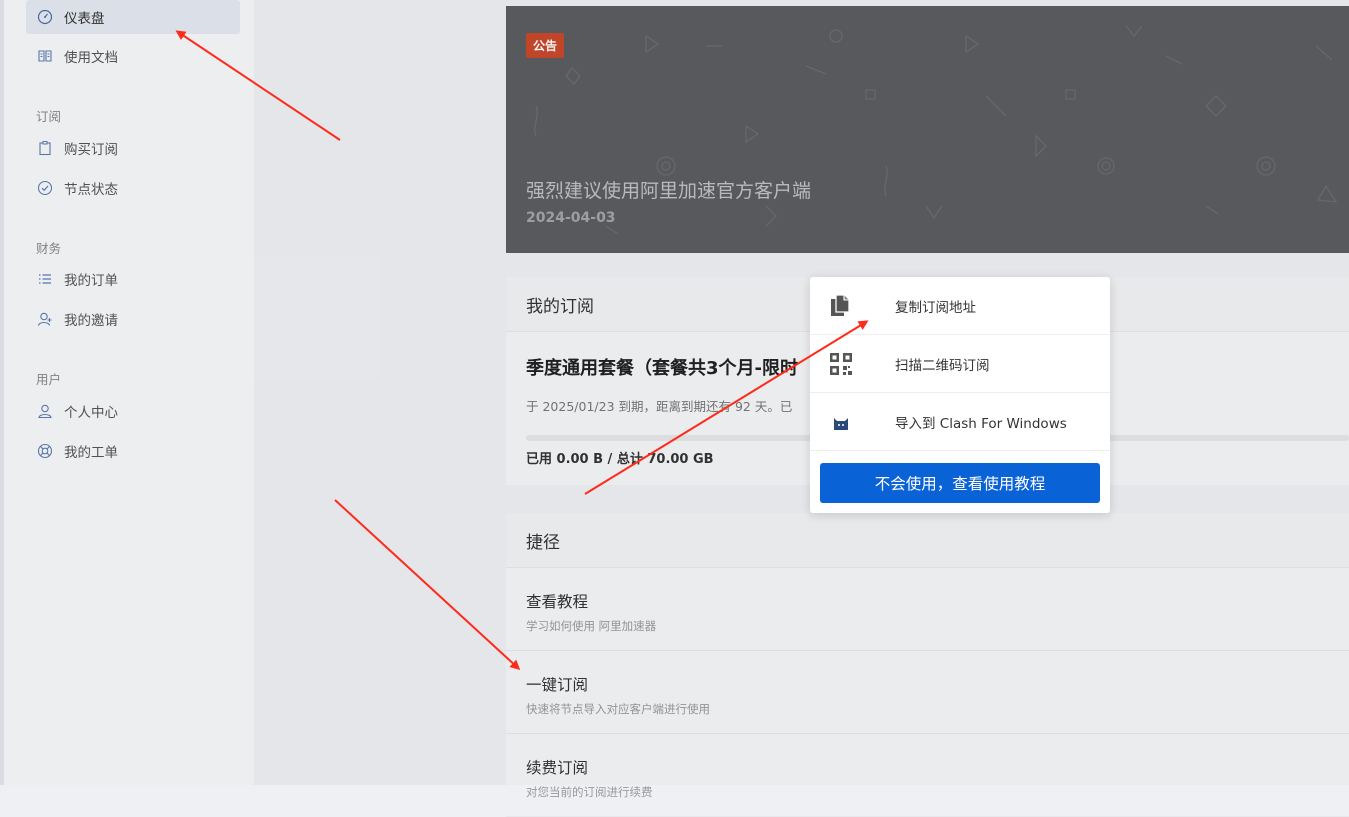 This screenshot has height=817, width=1349. I want to click on shortcut-desc: 学习如何使用 阿里加速器, so click(591, 626).